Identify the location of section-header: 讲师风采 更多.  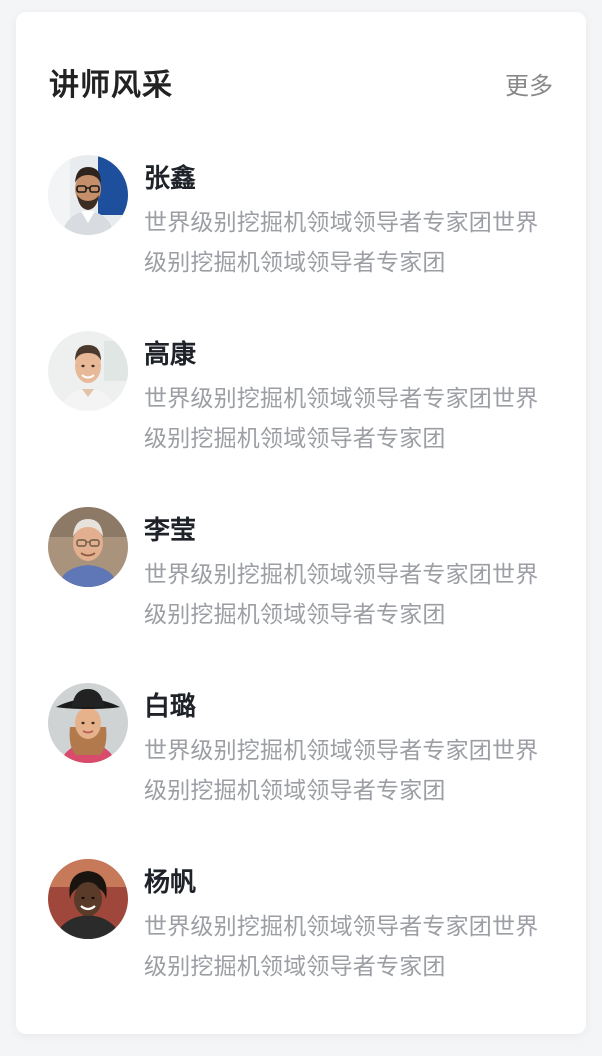
(301, 86).